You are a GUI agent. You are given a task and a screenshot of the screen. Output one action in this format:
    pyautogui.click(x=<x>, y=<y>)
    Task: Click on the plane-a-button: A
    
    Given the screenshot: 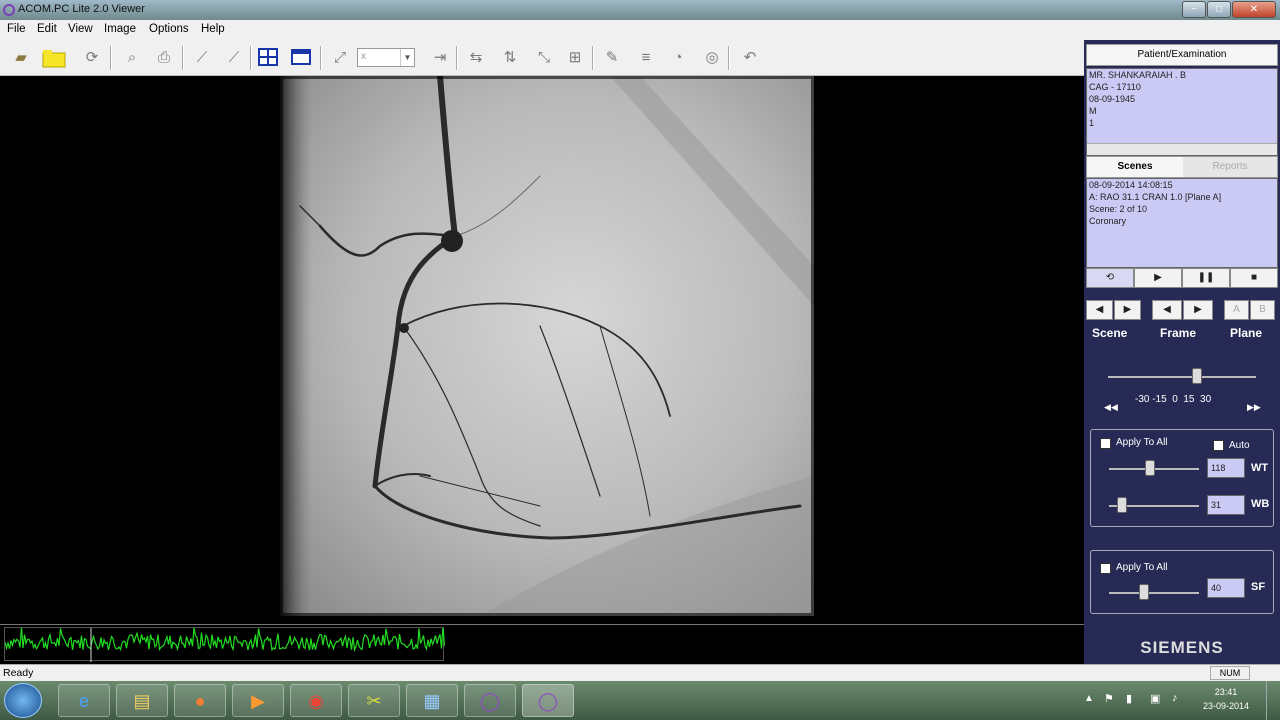 What is the action you would take?
    pyautogui.click(x=1236, y=310)
    